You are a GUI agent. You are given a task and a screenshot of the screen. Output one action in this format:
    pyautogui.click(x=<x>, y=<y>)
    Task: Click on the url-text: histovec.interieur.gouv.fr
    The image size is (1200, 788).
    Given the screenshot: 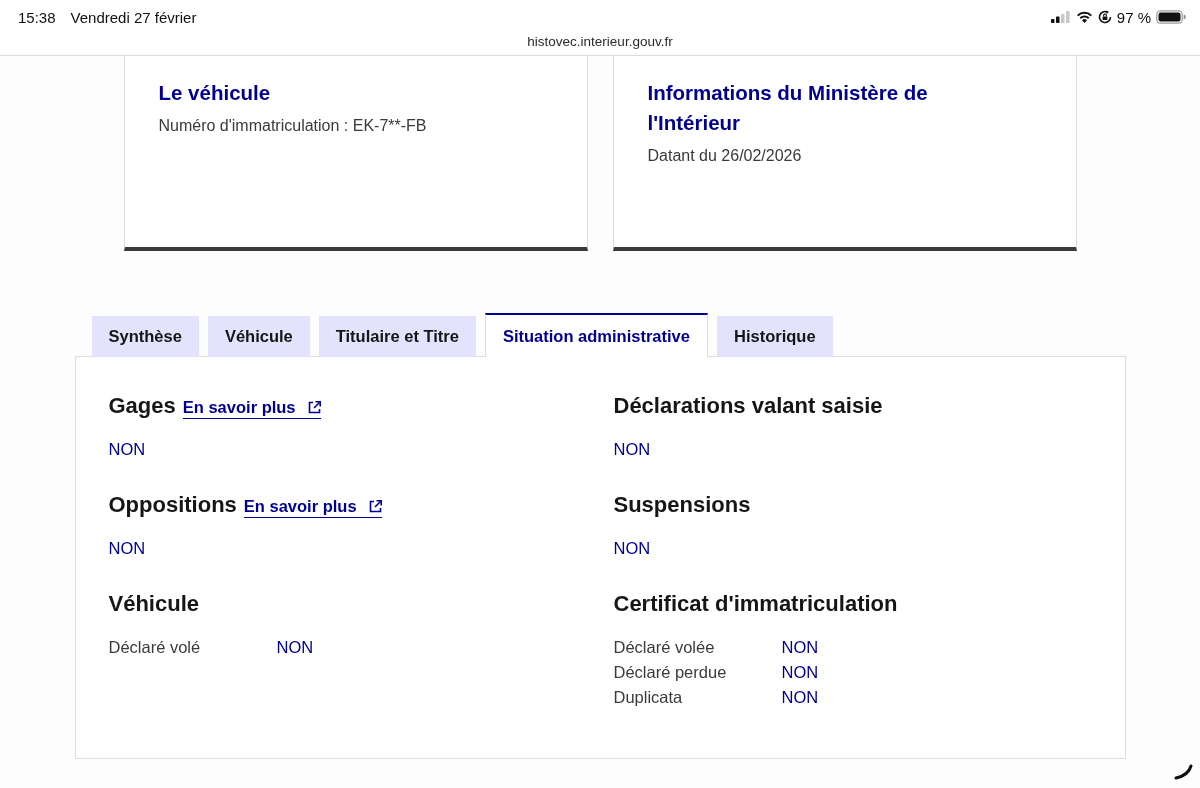 What is the action you would take?
    pyautogui.click(x=600, y=41)
    